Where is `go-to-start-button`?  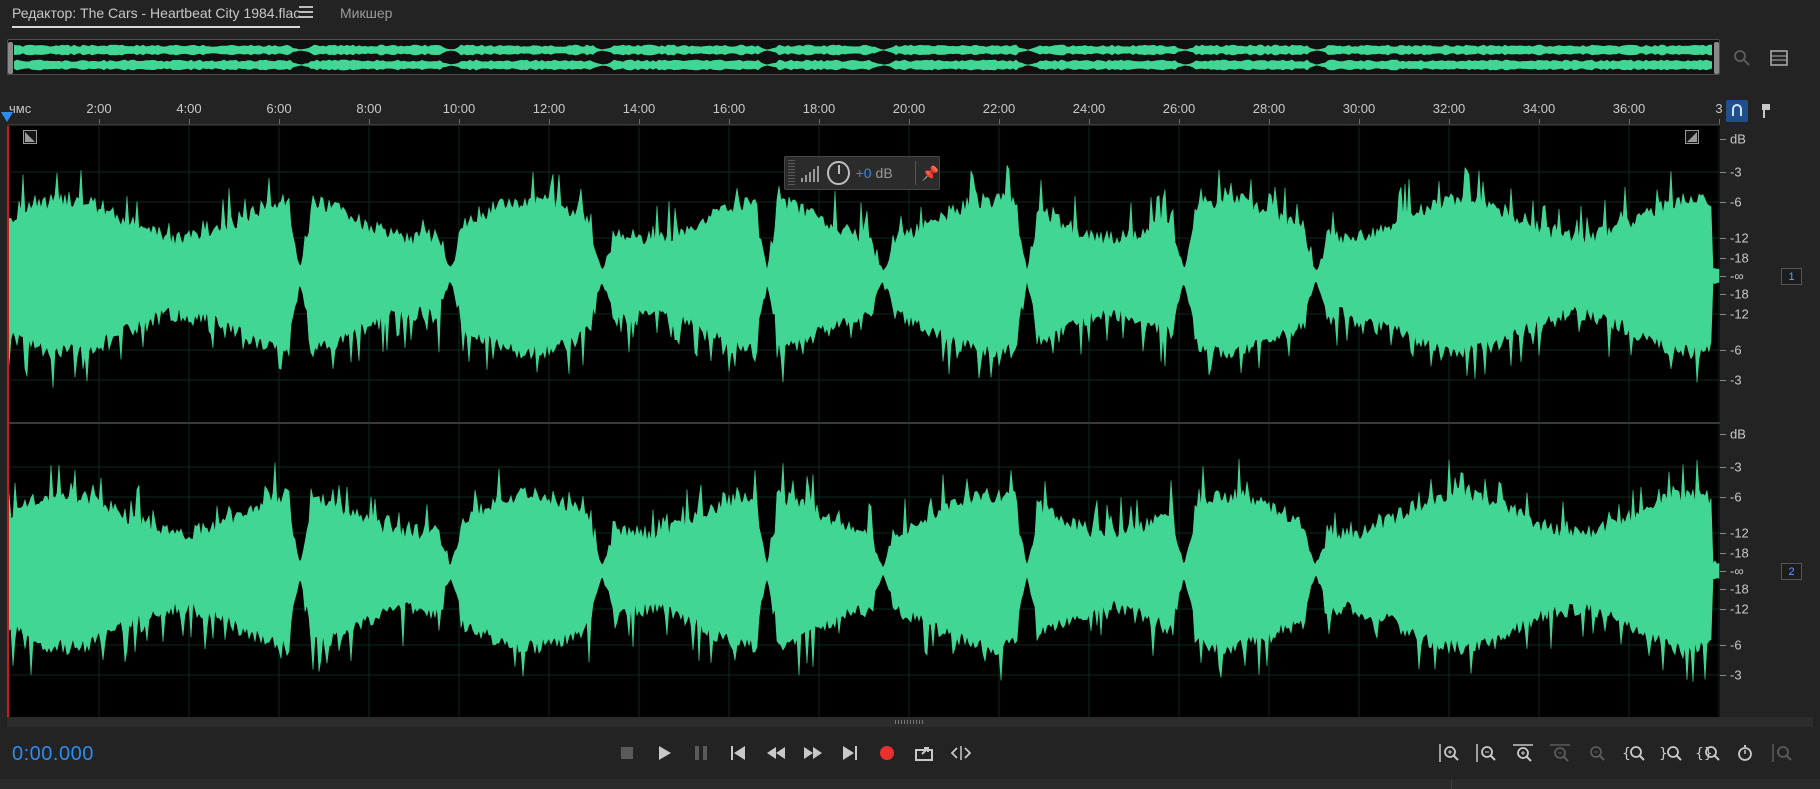 go-to-start-button is located at coordinates (738, 753).